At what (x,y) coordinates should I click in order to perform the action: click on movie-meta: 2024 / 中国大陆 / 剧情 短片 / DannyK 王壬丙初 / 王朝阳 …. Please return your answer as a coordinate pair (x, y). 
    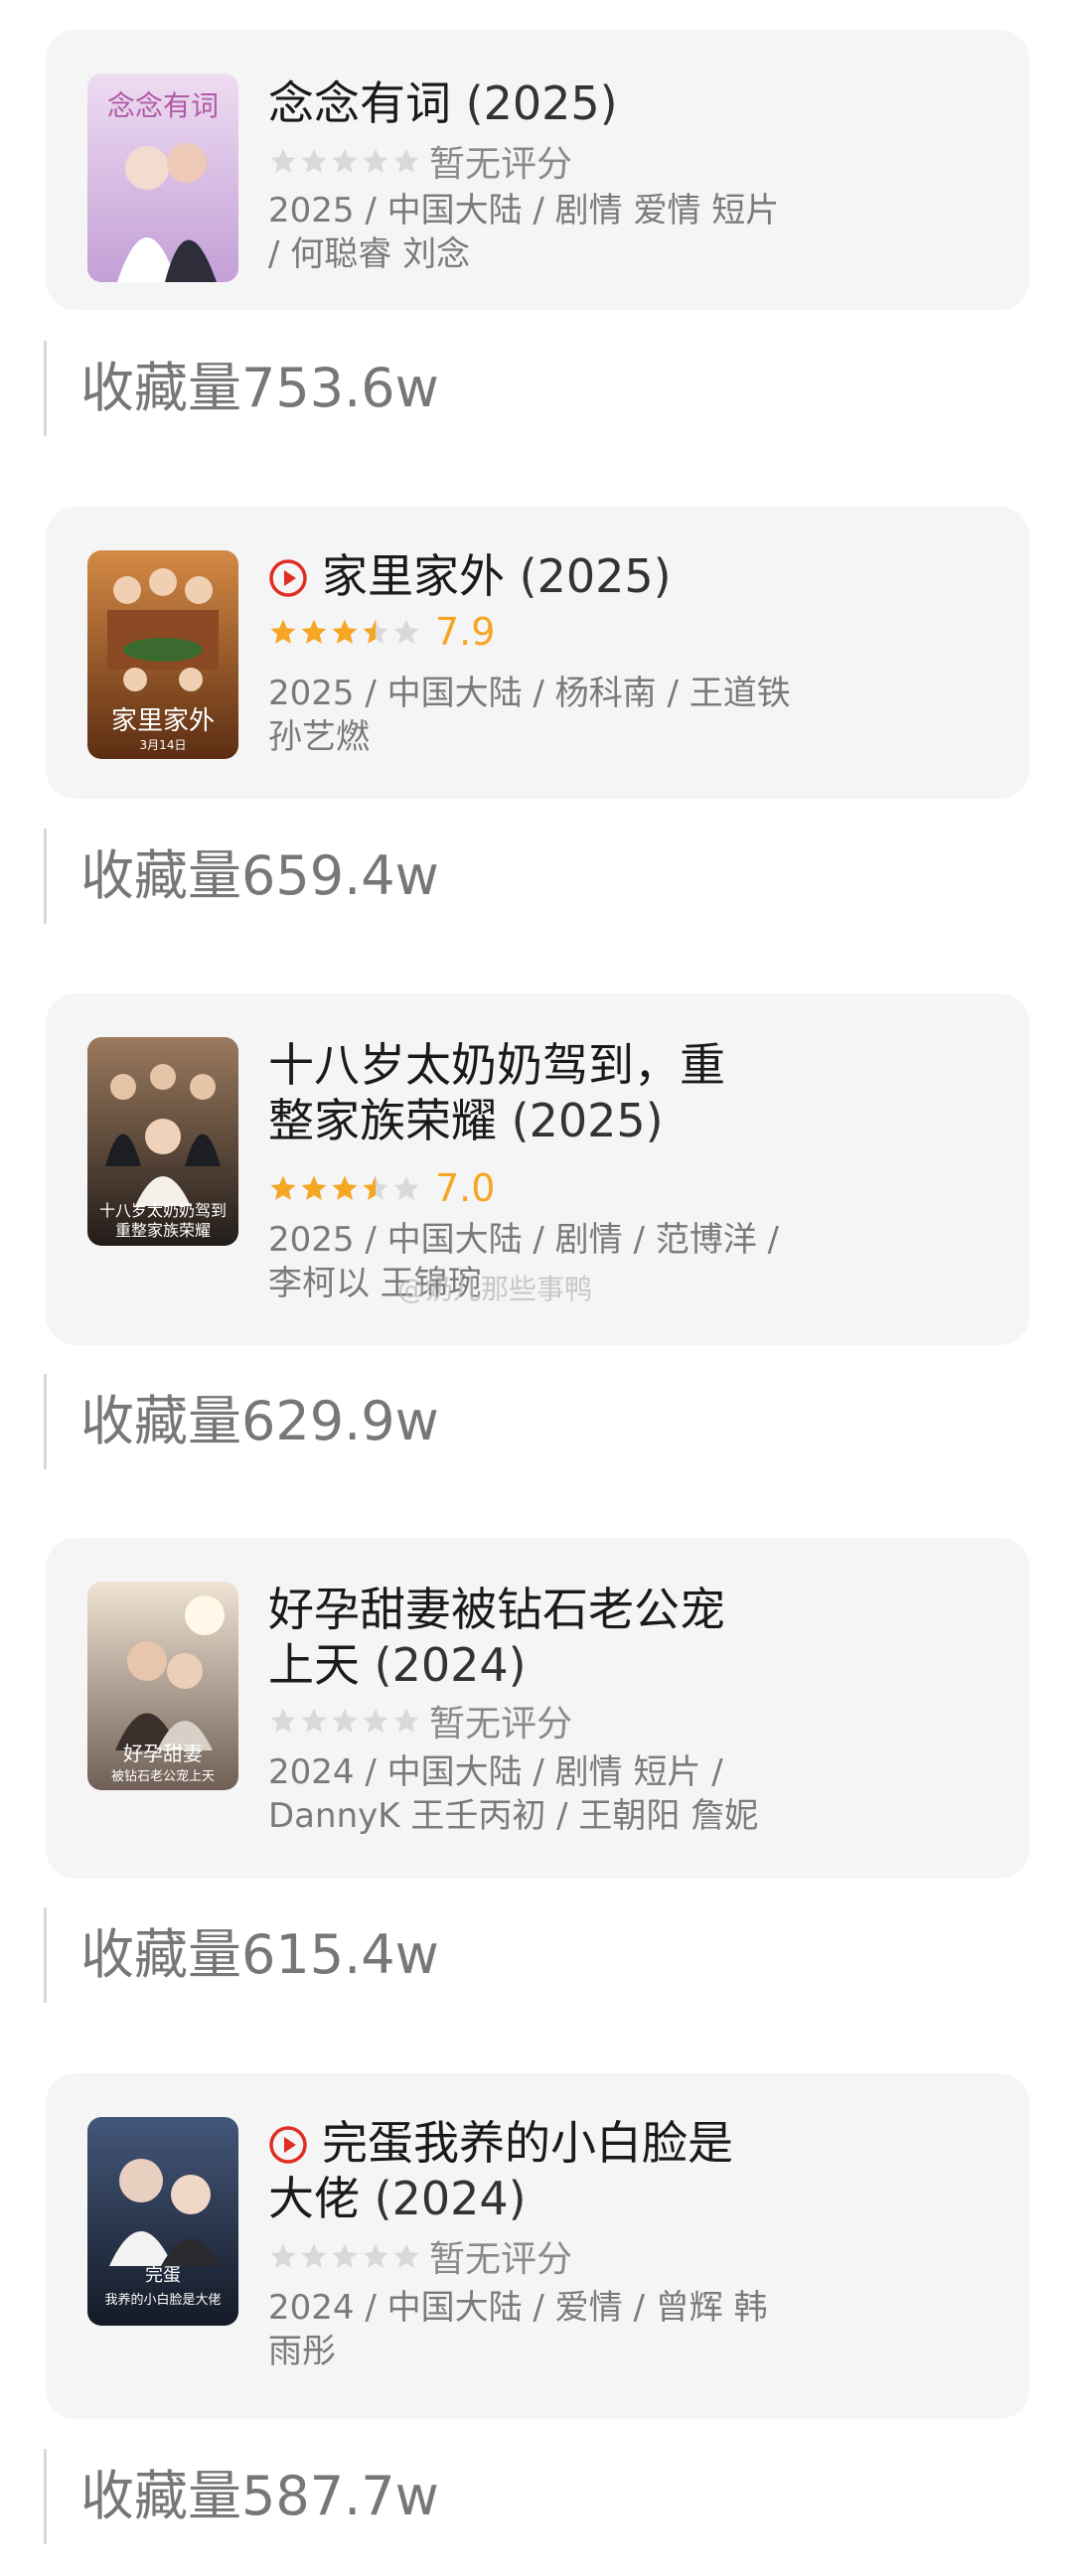
    Looking at the image, I should click on (556, 1794).